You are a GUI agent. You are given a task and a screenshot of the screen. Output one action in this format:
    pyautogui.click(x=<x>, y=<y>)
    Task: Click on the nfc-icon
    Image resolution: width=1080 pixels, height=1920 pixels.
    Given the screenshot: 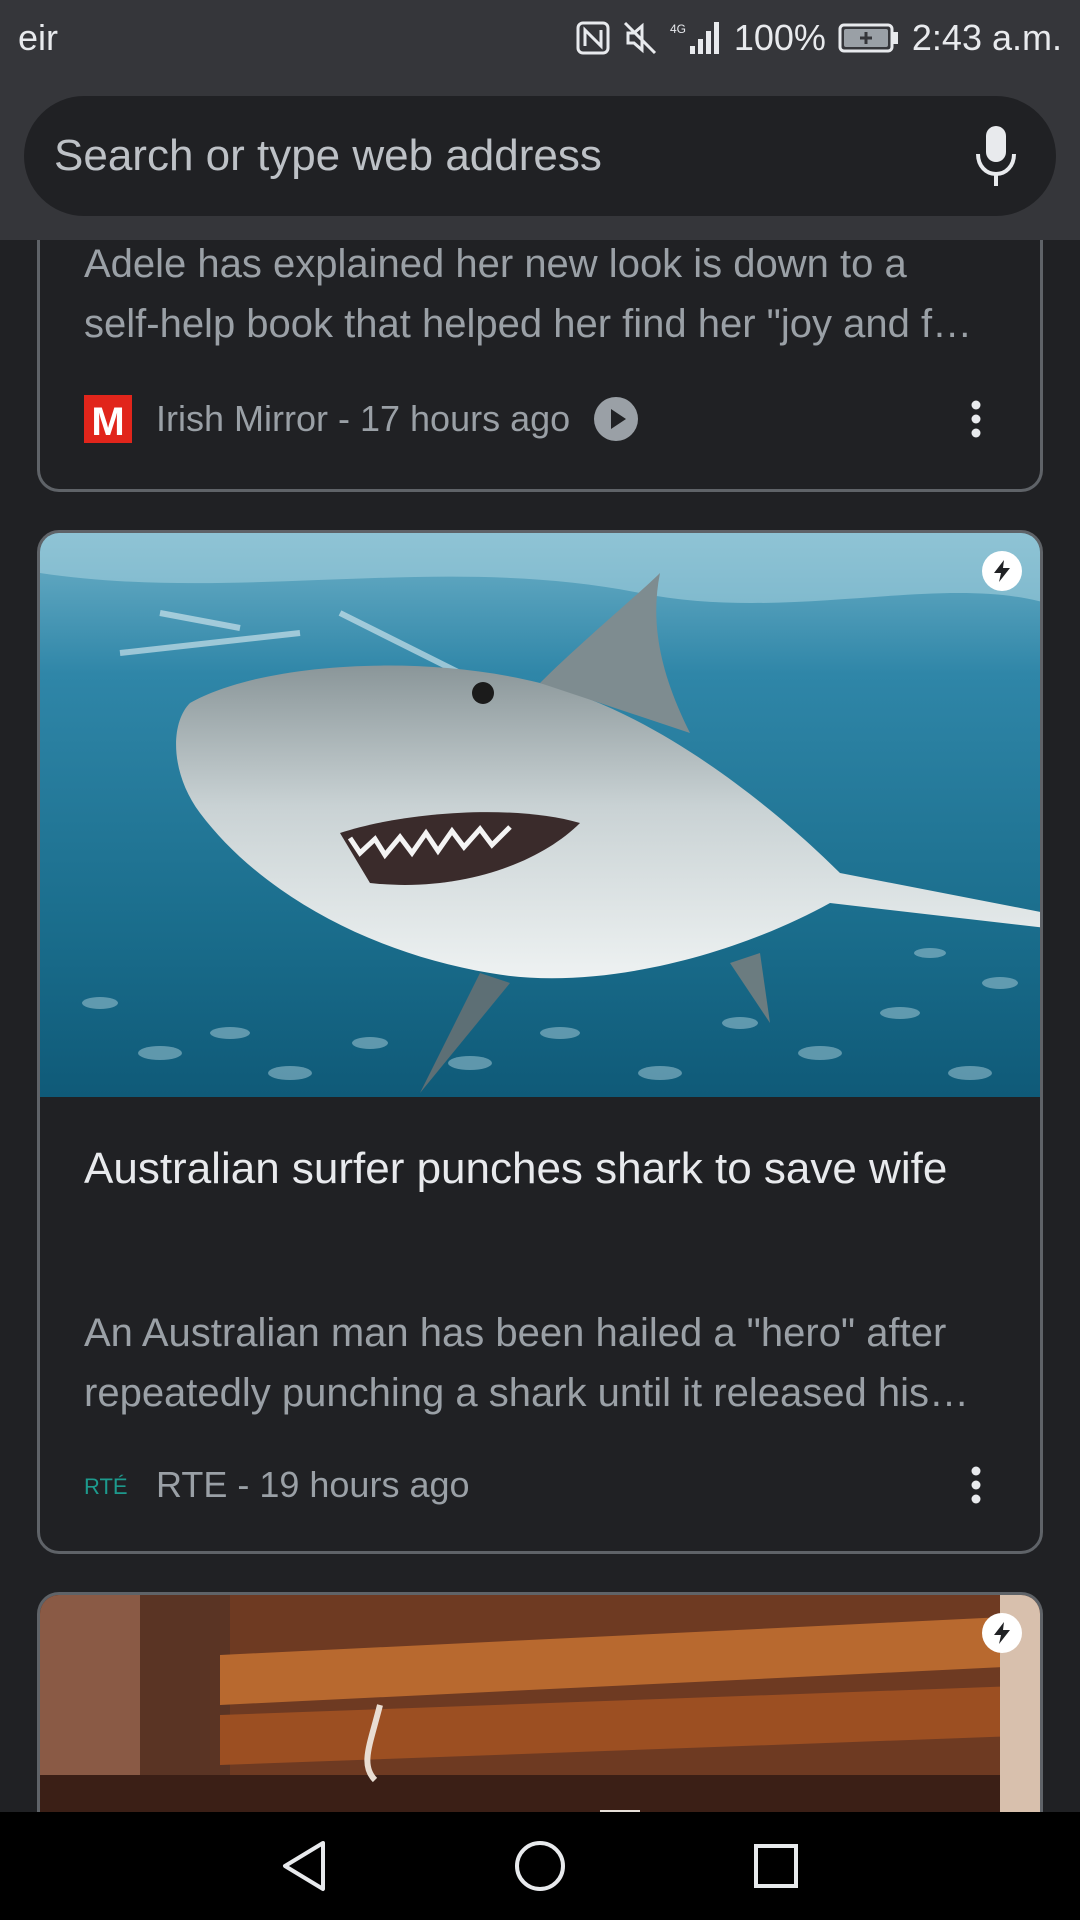 What is the action you would take?
    pyautogui.click(x=593, y=38)
    